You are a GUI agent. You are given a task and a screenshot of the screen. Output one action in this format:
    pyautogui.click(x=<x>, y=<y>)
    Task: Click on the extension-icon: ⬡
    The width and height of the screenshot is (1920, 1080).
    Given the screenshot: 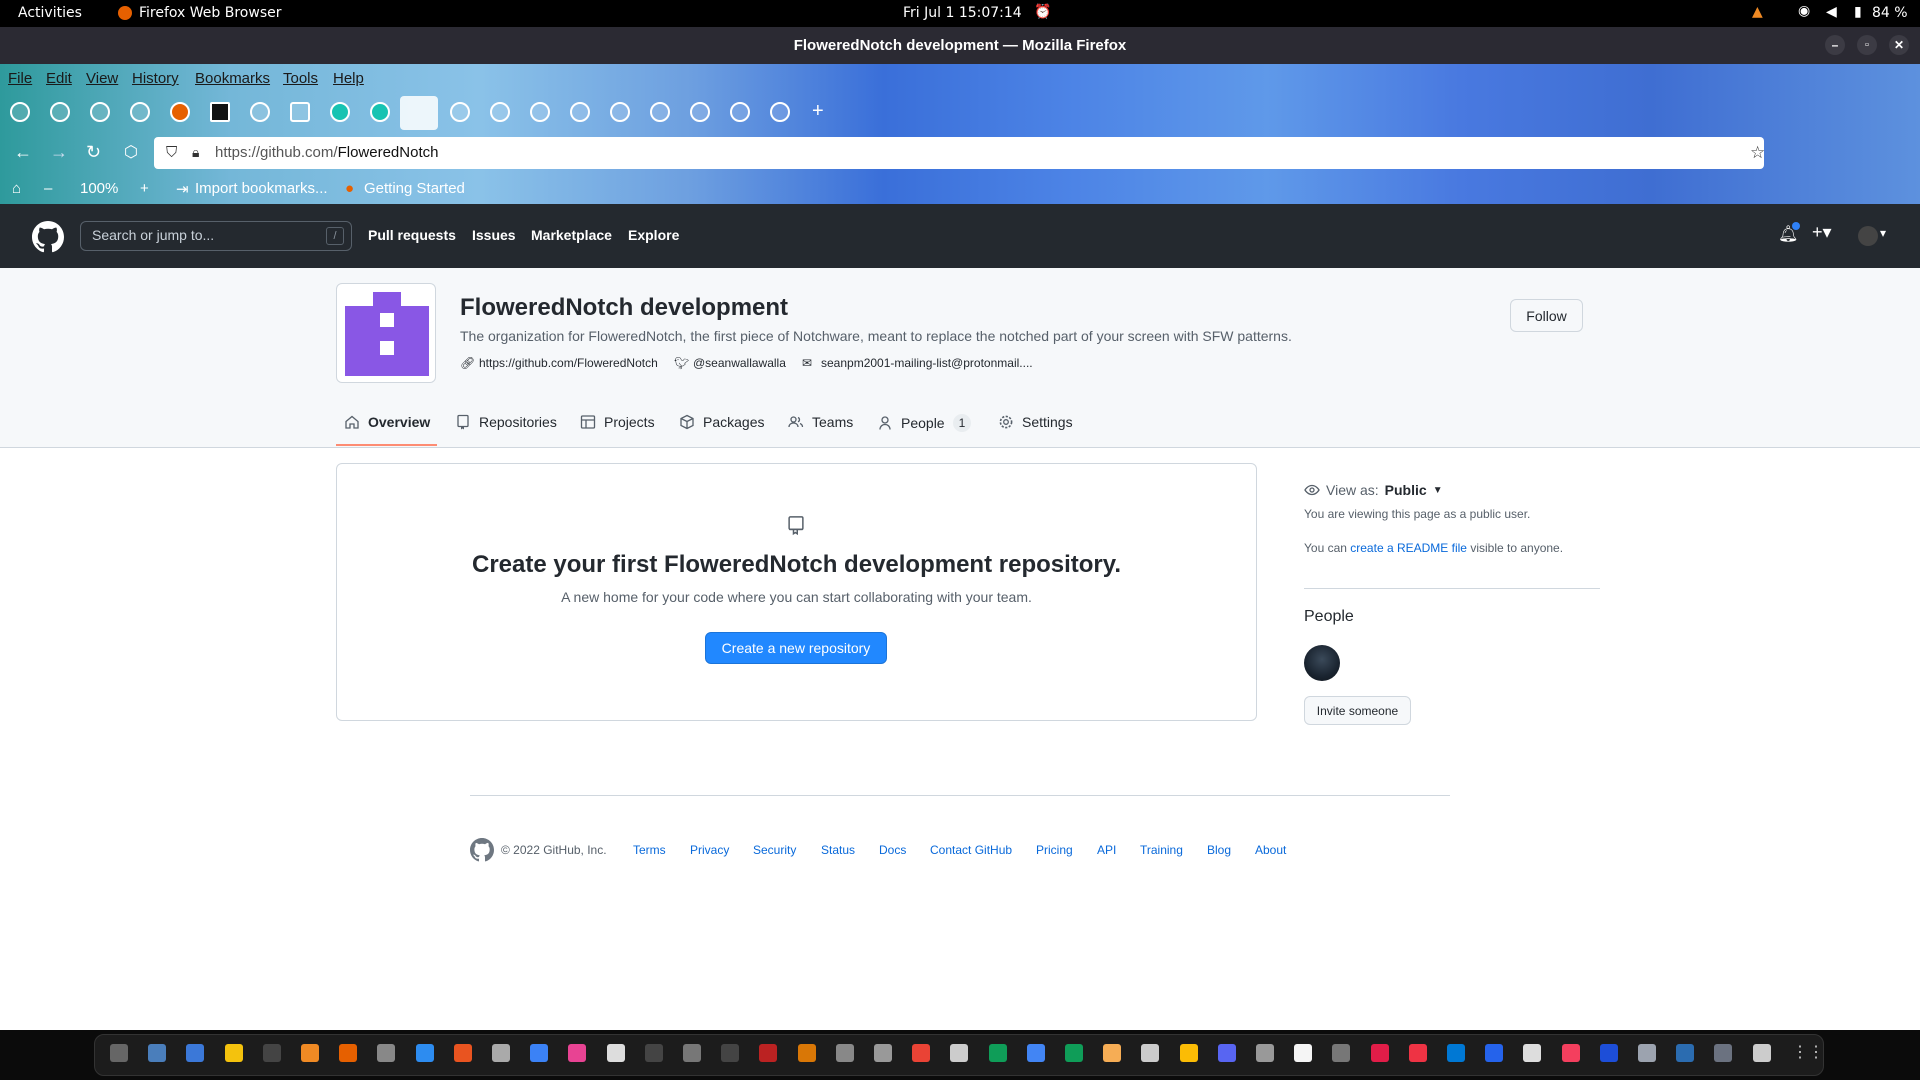 What is the action you would take?
    pyautogui.click(x=131, y=152)
    